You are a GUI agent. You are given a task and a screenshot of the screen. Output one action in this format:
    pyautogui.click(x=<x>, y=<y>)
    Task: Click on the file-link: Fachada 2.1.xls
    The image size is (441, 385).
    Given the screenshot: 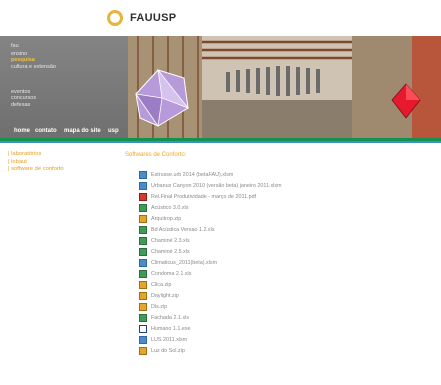 What is the action you would take?
    pyautogui.click(x=170, y=318)
    